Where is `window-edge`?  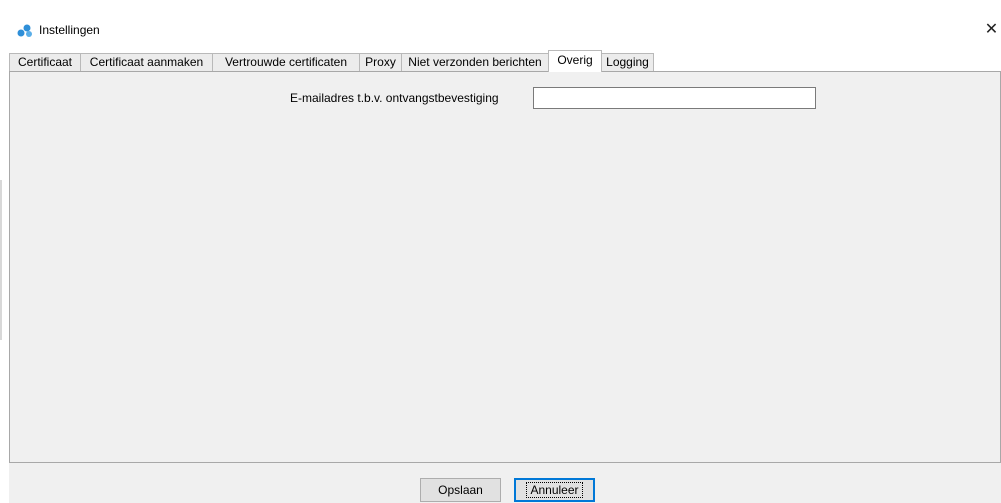
window-edge is located at coordinates (1, 260).